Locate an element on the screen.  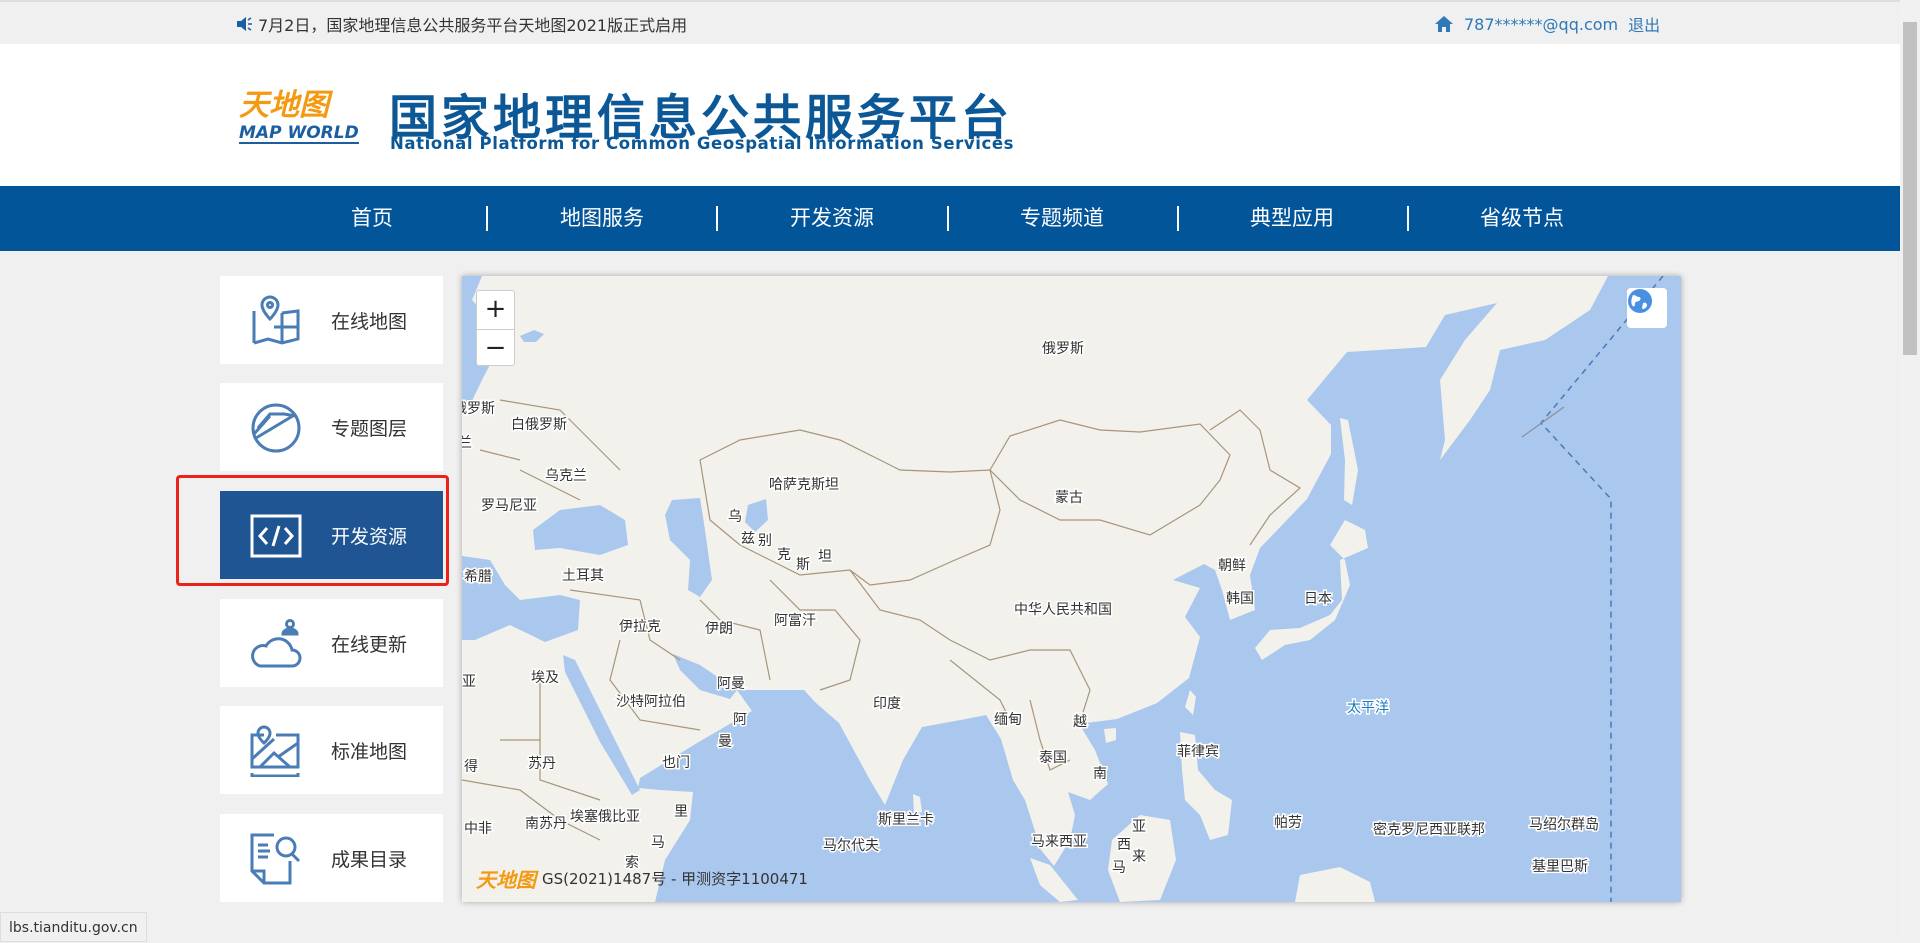
sidebar-item-online-map: 在线地图 is located at coordinates (331, 320).